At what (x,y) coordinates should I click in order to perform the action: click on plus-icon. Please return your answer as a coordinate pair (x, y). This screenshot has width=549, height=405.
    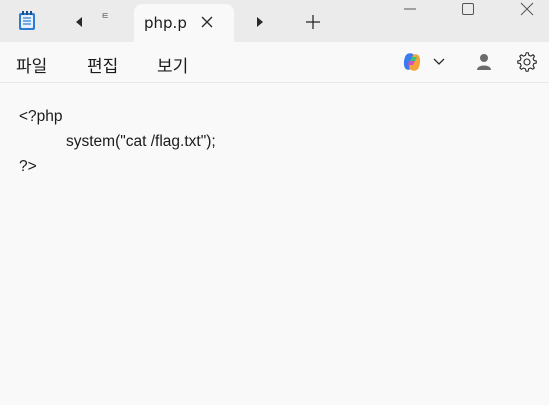
    Looking at the image, I should click on (313, 22).